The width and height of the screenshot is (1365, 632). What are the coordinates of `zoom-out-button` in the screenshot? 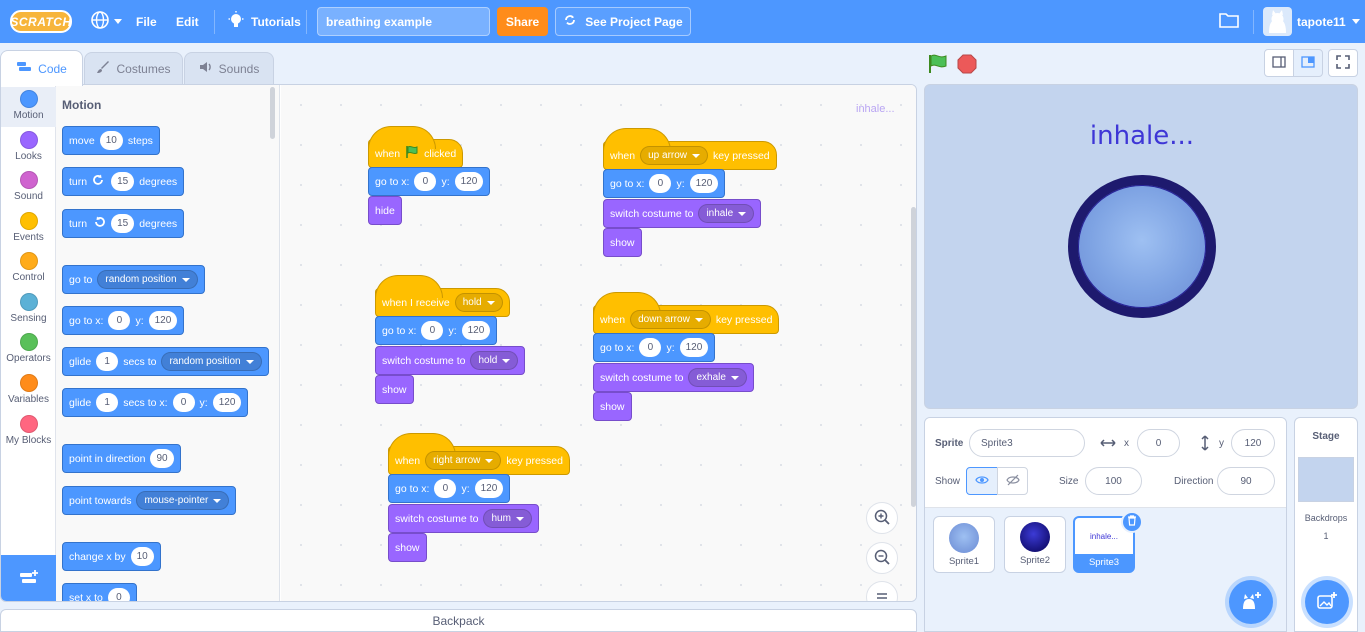 It's located at (882, 558).